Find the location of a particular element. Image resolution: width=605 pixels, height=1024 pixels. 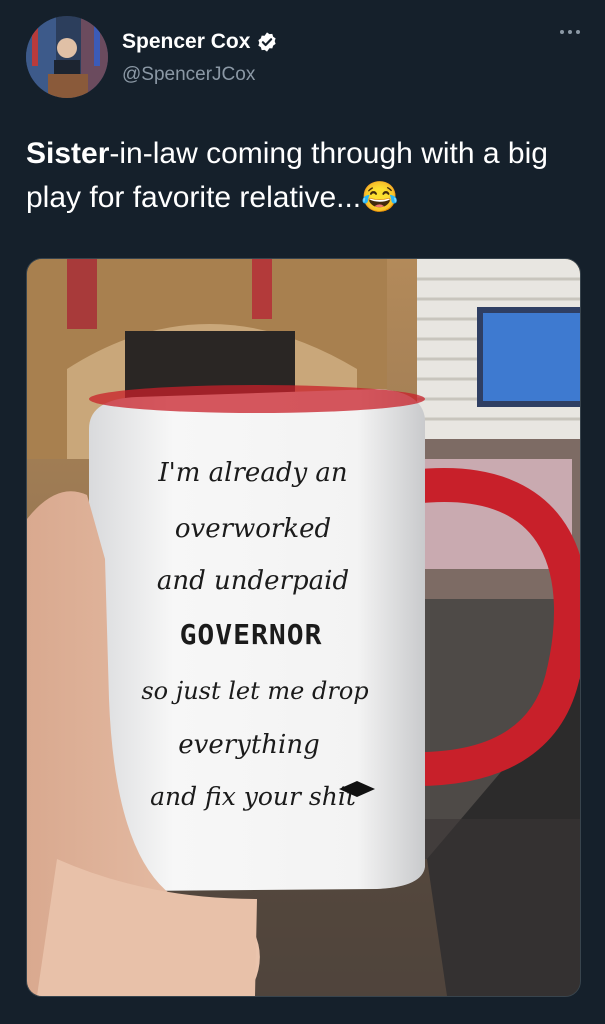

mug-line-6: everything is located at coordinates (248, 745).